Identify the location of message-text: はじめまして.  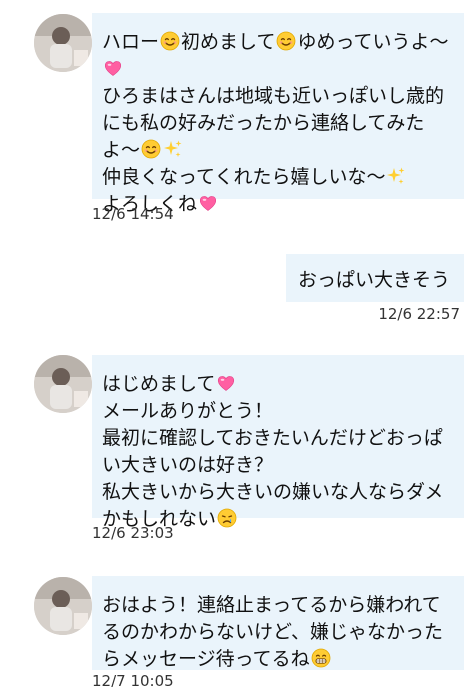
(159, 384).